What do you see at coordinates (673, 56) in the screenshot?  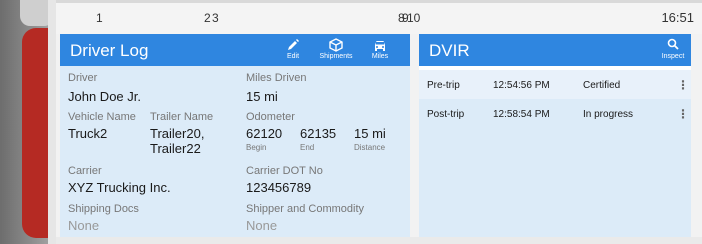 I see `inspect-button-label: Inspect` at bounding box center [673, 56].